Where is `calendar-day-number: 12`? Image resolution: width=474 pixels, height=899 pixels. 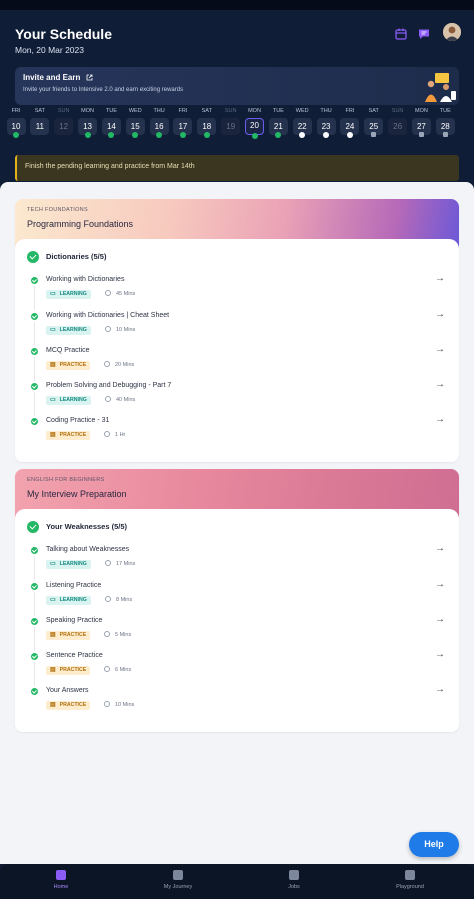 calendar-day-number: 12 is located at coordinates (64, 126).